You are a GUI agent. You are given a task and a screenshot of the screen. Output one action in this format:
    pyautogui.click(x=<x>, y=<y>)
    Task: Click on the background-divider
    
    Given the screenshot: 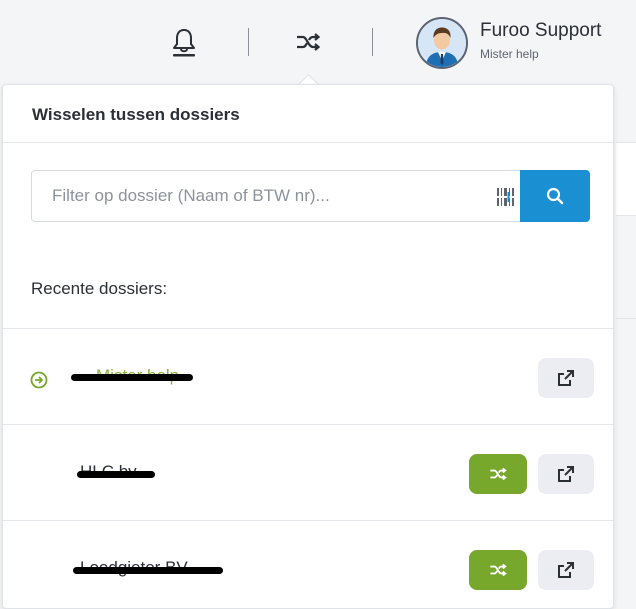 What is the action you would take?
    pyautogui.click(x=626, y=318)
    